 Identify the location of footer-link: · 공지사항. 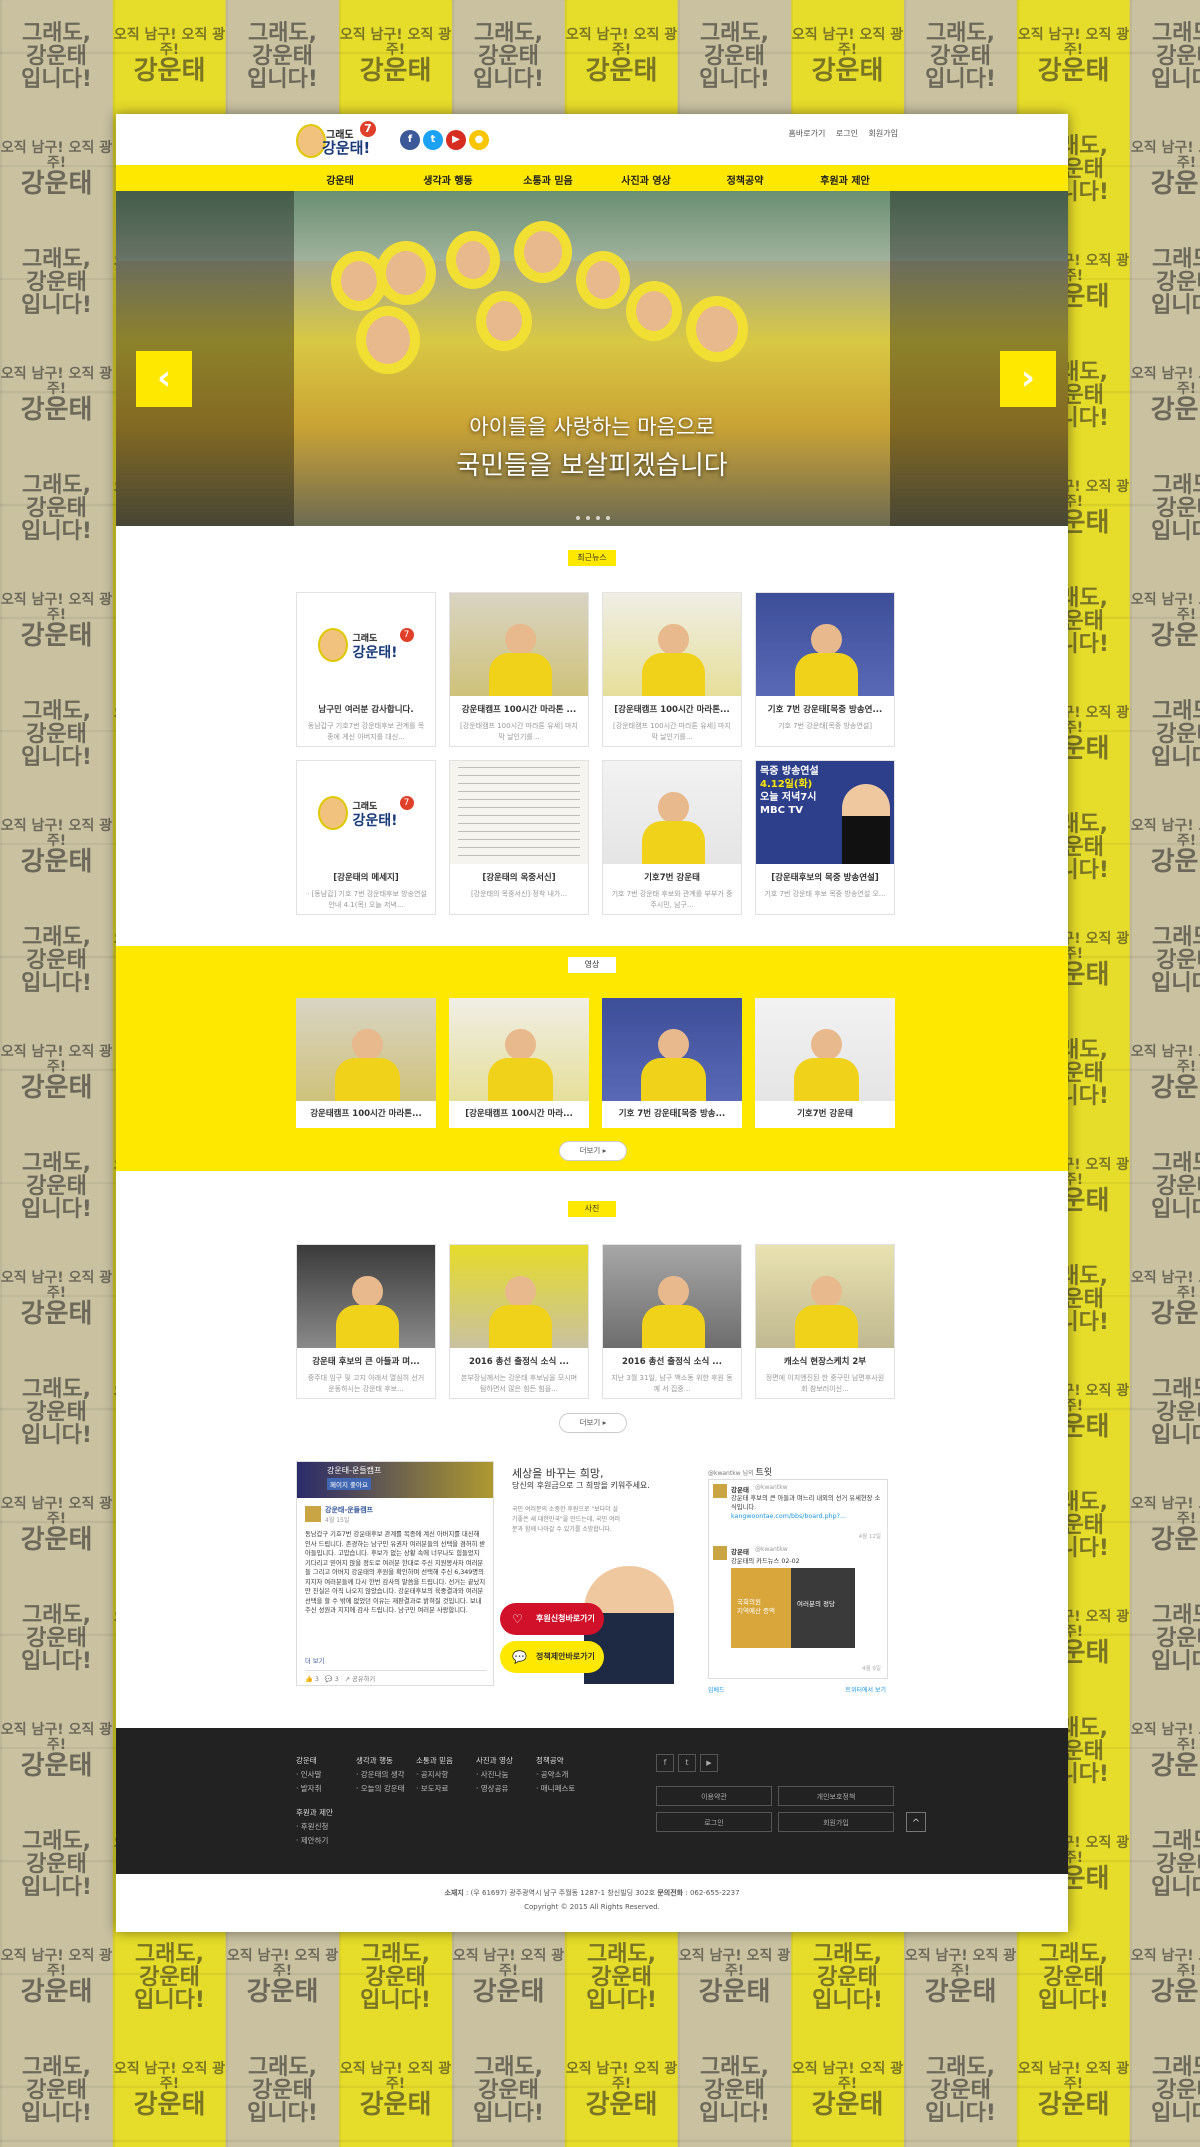
(432, 1774).